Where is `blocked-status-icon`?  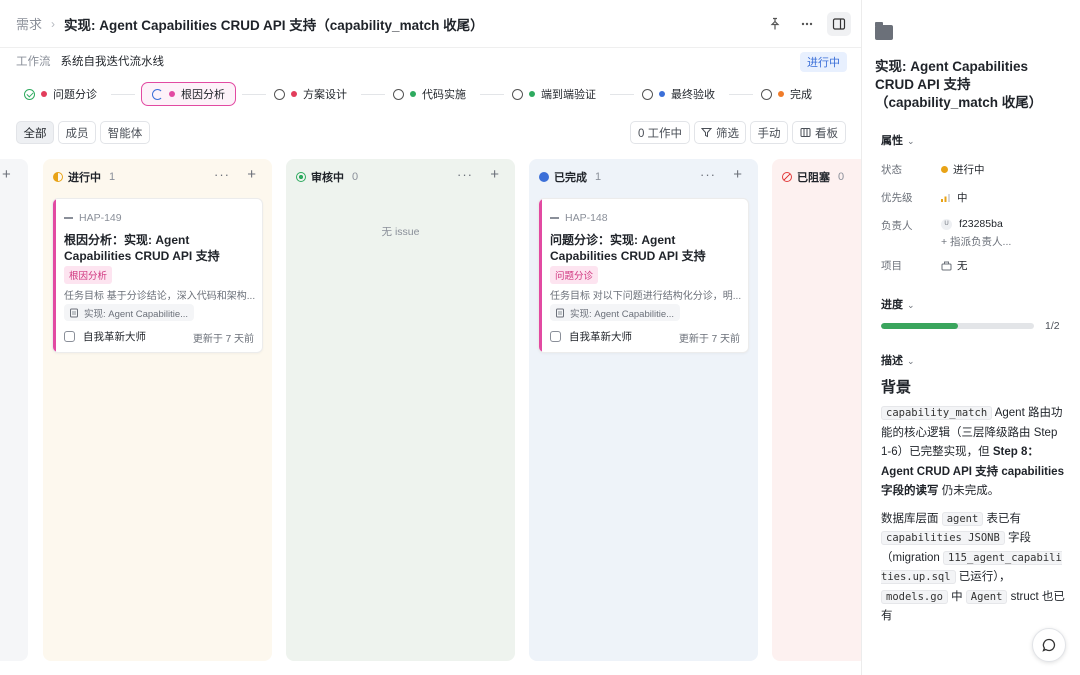 blocked-status-icon is located at coordinates (787, 177).